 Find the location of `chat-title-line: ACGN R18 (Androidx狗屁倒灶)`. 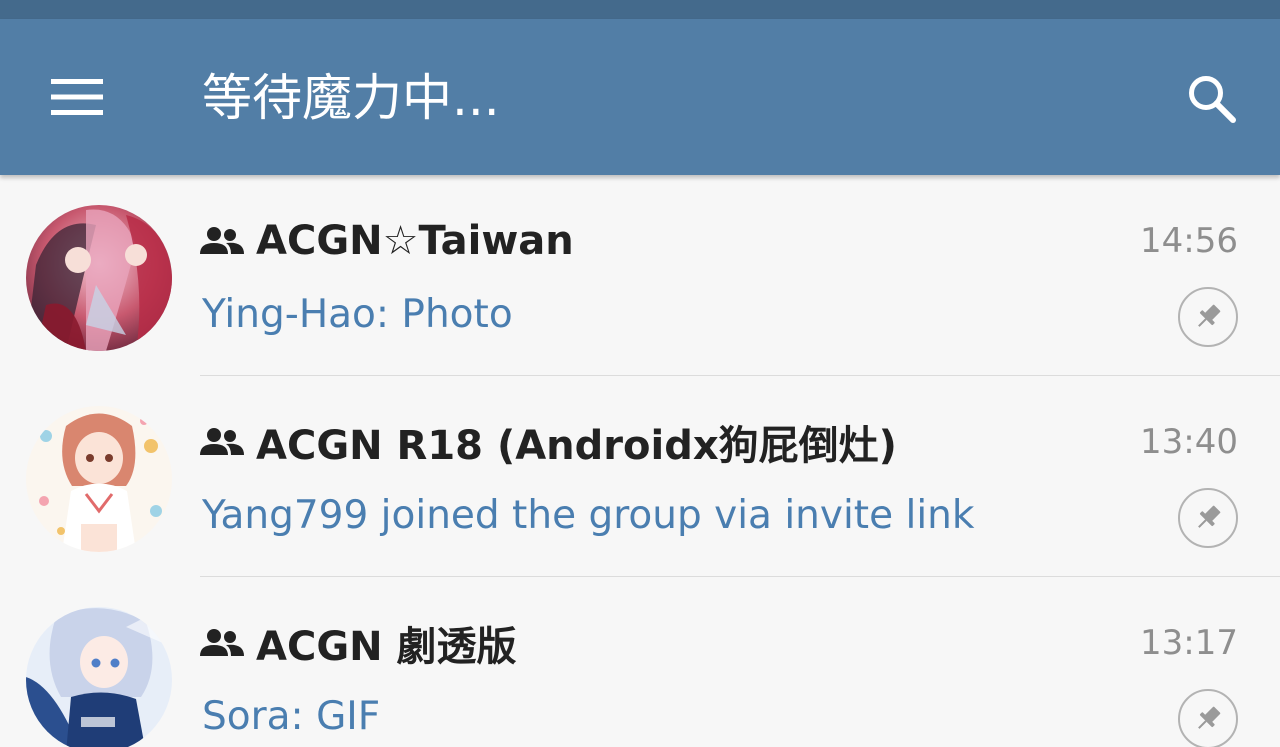

chat-title-line: ACGN R18 (Androidx狗屁倒灶) is located at coordinates (548, 442).